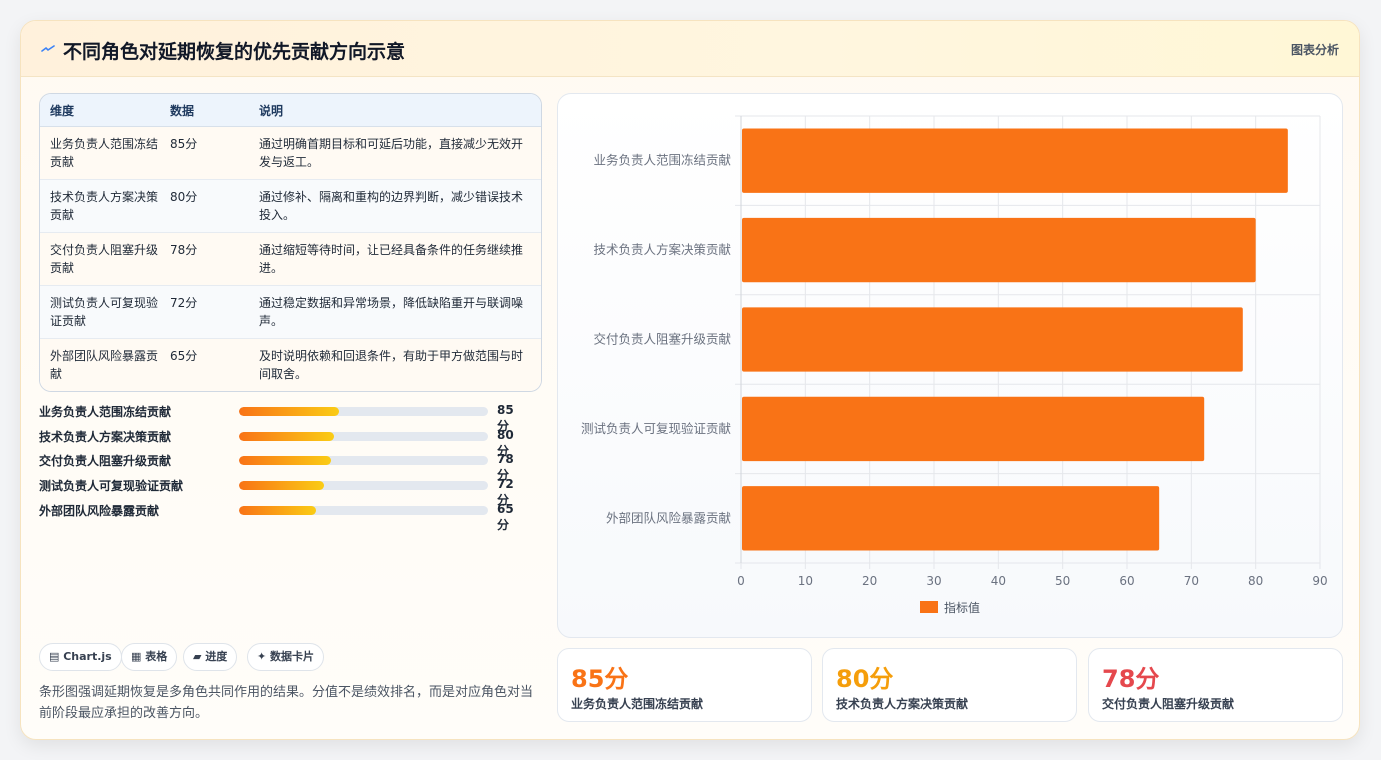 The image size is (1381, 760). Describe the element at coordinates (105, 461) in the screenshot. I see `progress-label: 交付负责人阻塞升级贡献` at that location.